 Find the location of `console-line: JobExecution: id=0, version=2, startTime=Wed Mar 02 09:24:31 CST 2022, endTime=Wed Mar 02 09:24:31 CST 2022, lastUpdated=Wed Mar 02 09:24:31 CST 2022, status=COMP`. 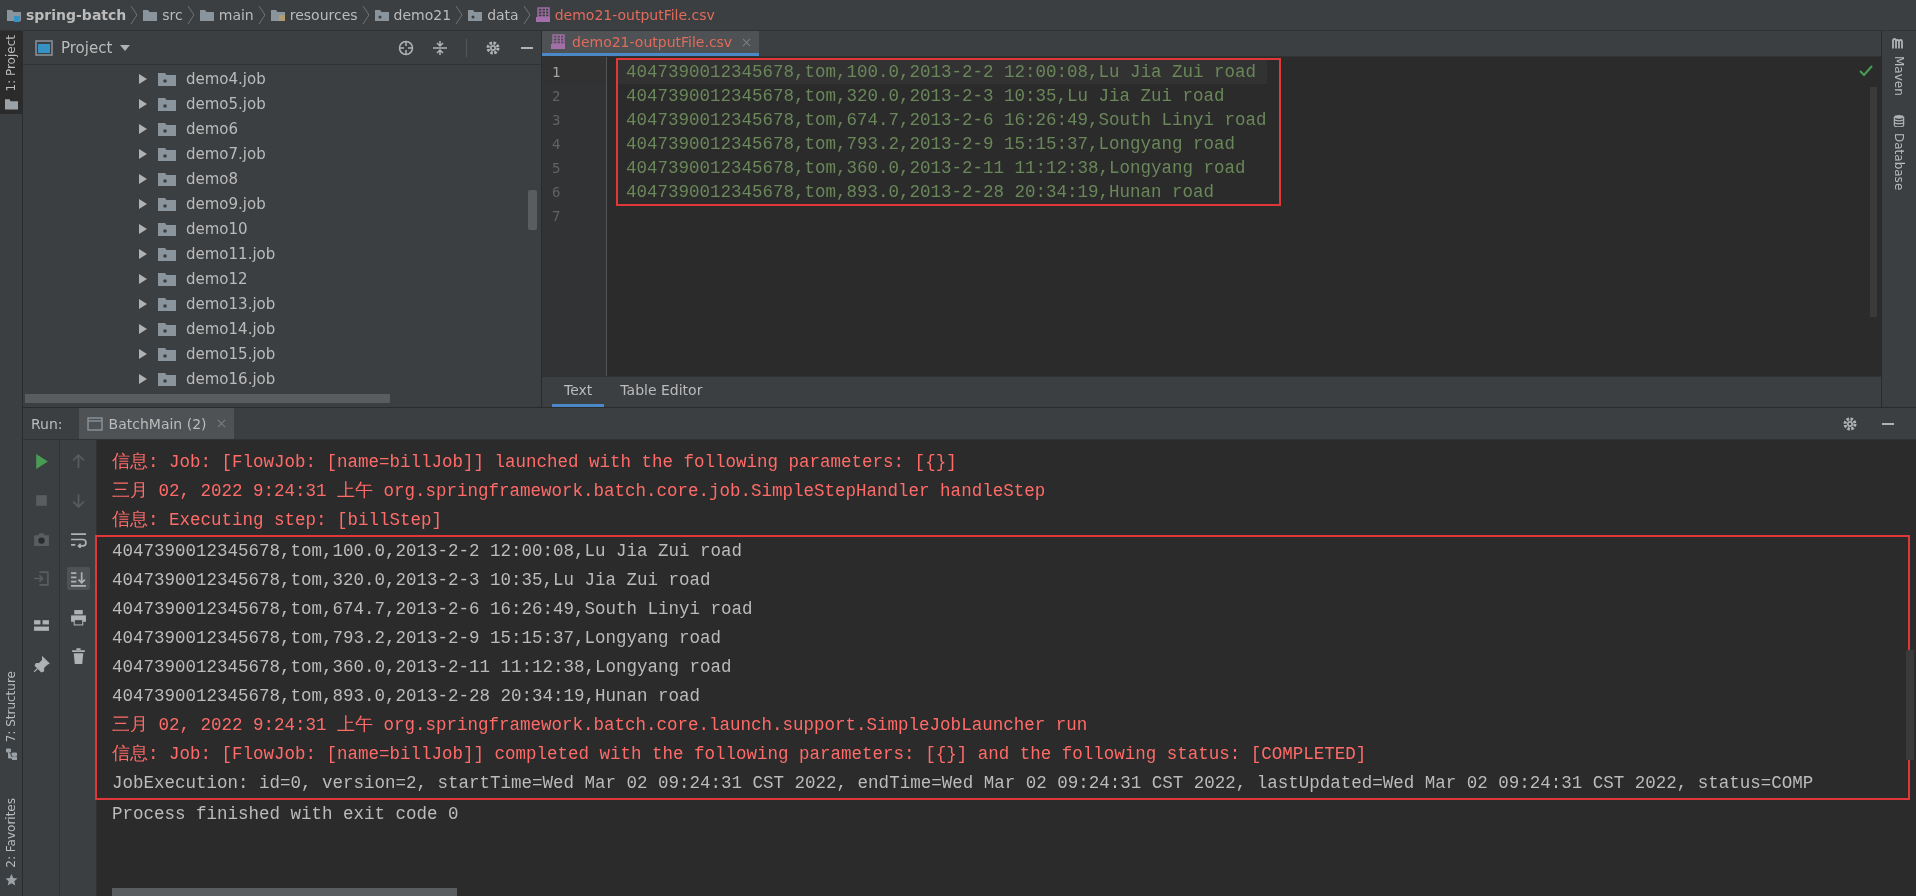

console-line: JobExecution: id=0, version=2, startTime=Wed Mar 02 09:24:31 CST 2022, endTime=Wed Mar 02 09:24:31 CST 2022, lastUpdated=Wed Mar 02 09:24:31 CST 2022, status=COMP is located at coordinates (963, 783).